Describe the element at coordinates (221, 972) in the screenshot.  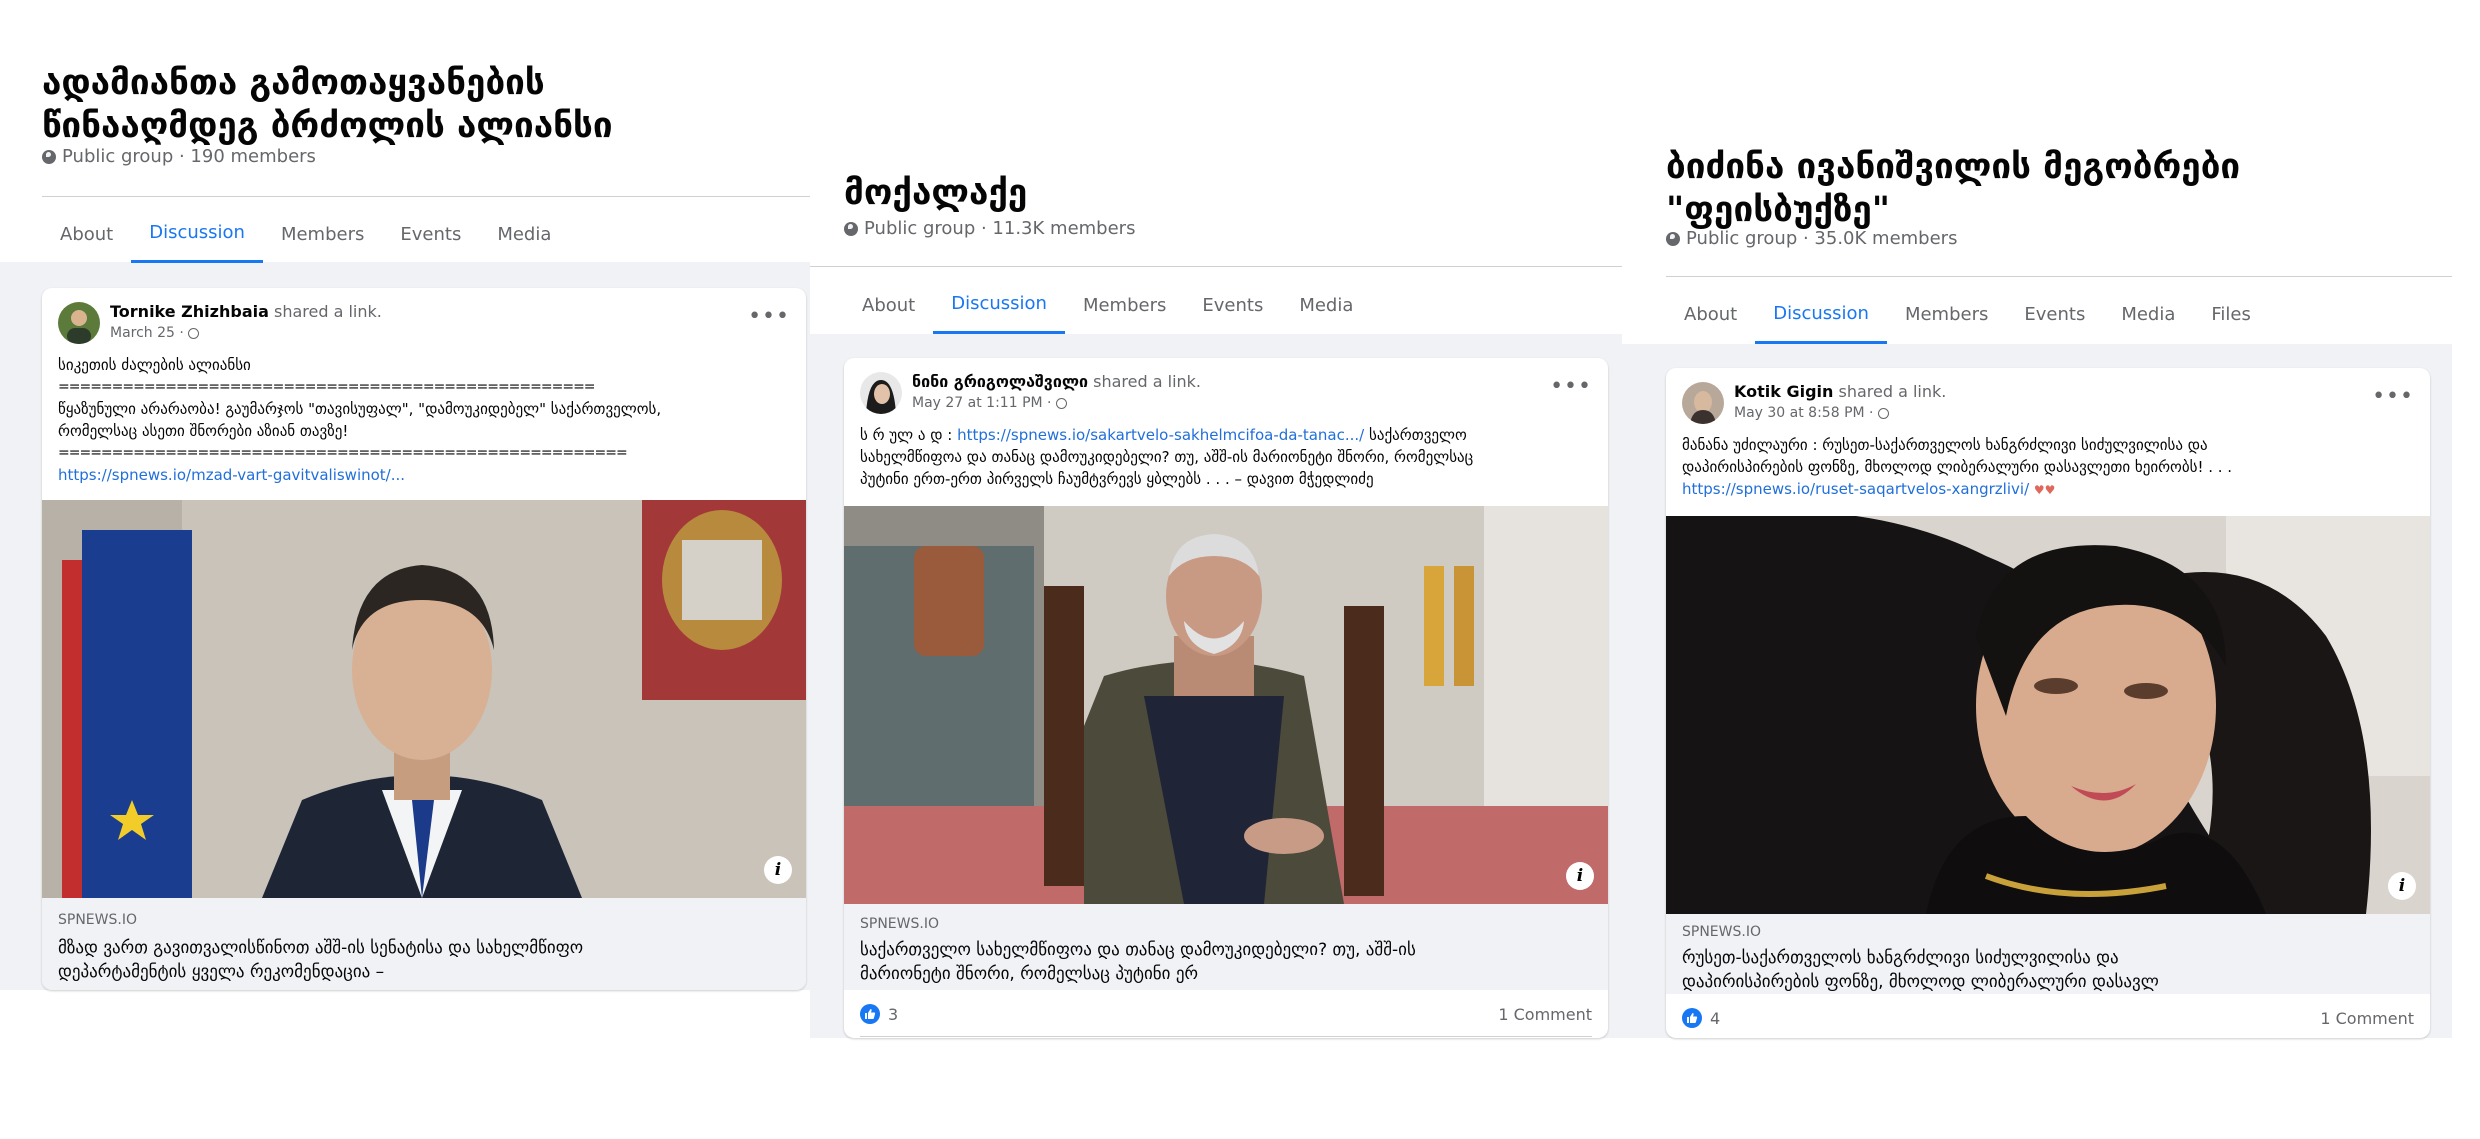
I see `link-title-line: დეპარტამენტის ყველა რეკომენდაცია –` at that location.